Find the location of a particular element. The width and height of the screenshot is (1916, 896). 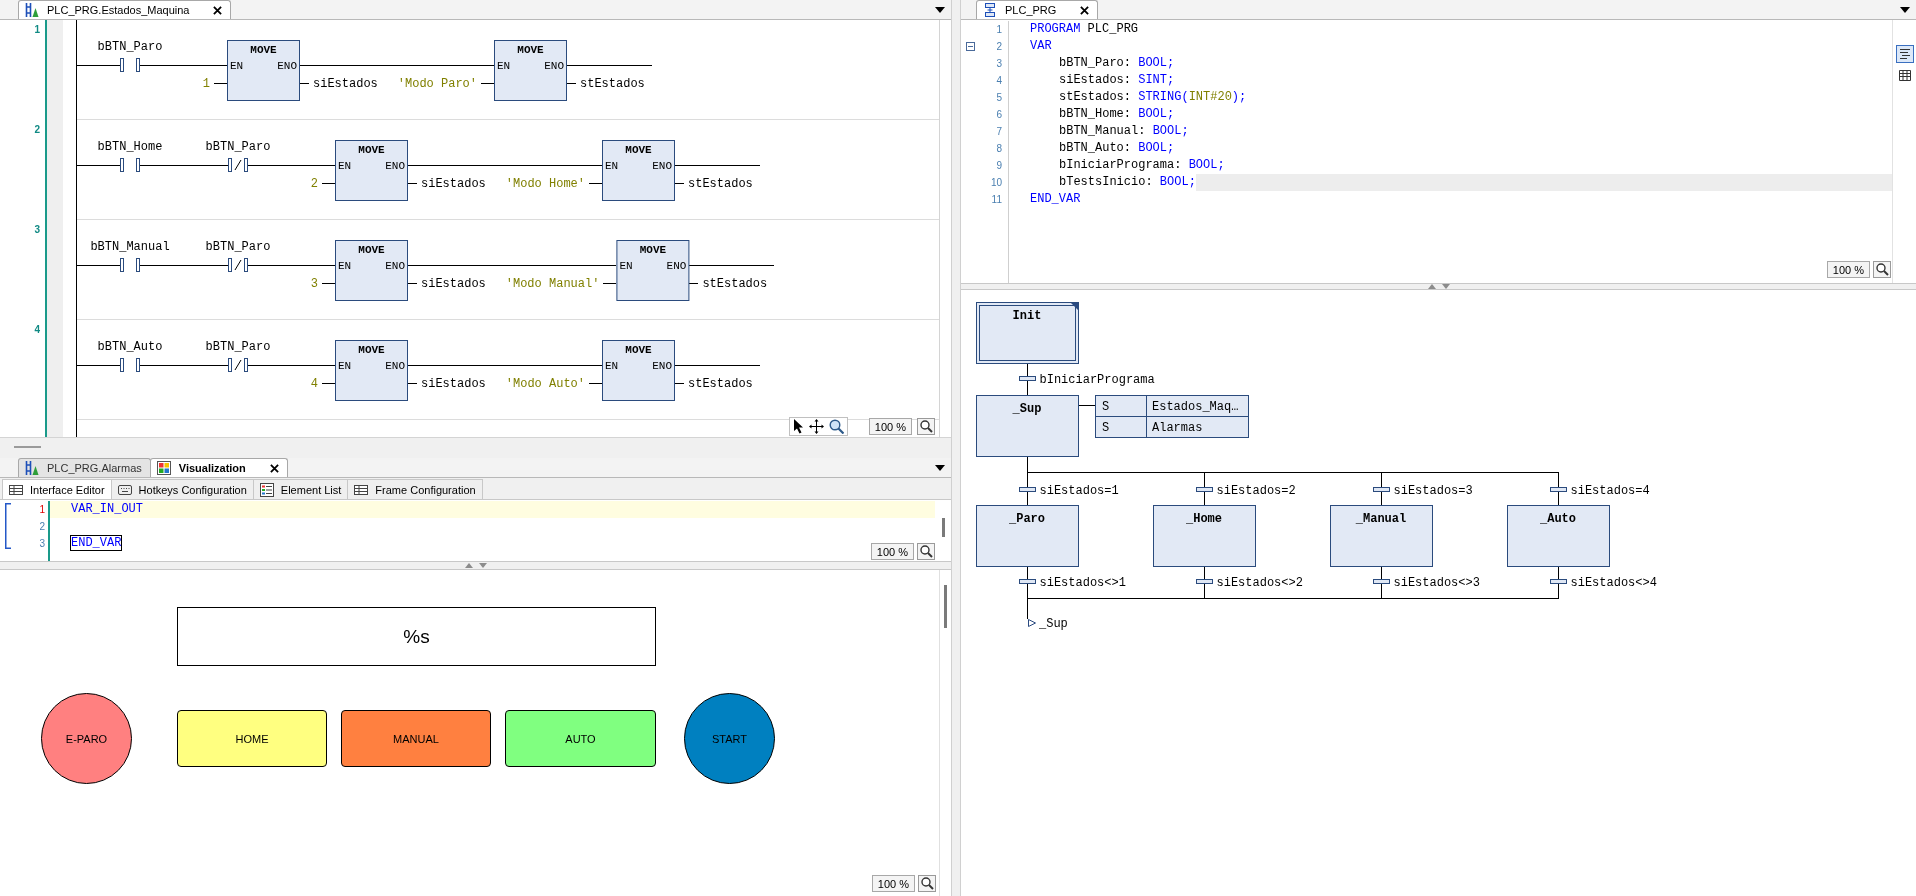

cursor-icon is located at coordinates (798, 426).